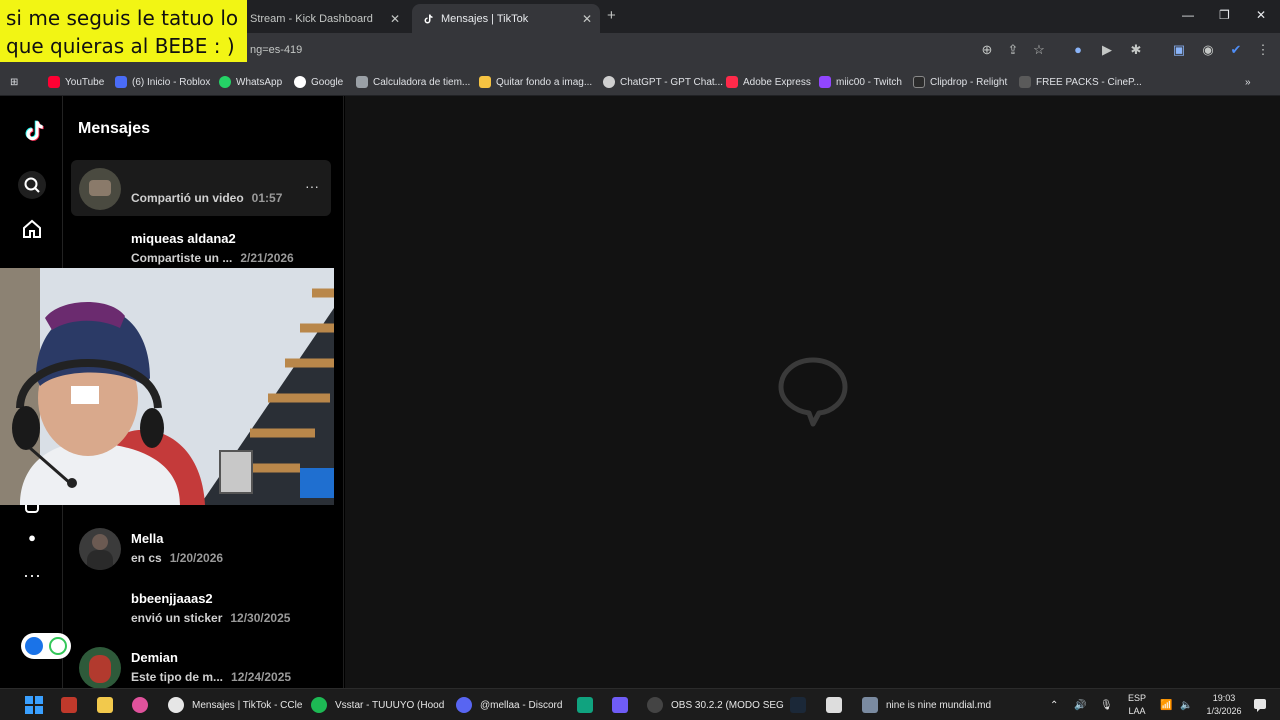  Describe the element at coordinates (464, 705) in the screenshot. I see `discord-icon` at that location.